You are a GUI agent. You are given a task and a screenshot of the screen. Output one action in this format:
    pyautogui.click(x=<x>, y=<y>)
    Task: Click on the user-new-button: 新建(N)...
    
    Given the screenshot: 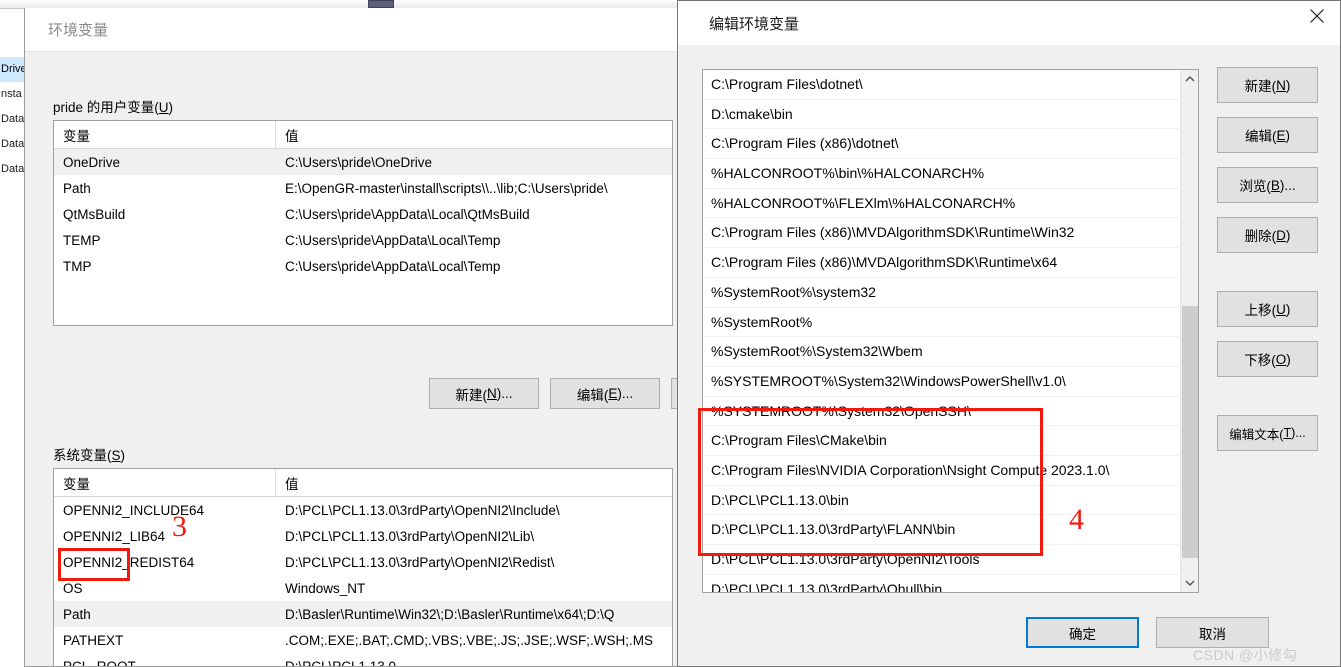 What is the action you would take?
    pyautogui.click(x=484, y=393)
    